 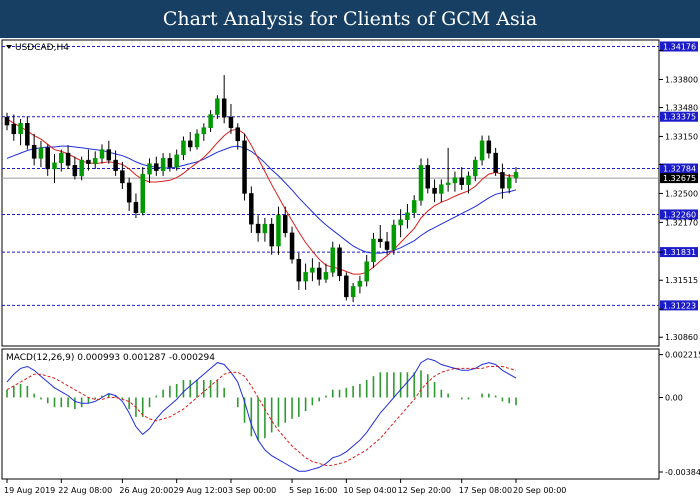 I want to click on price-tick-label: 1.33800, so click(x=681, y=79).